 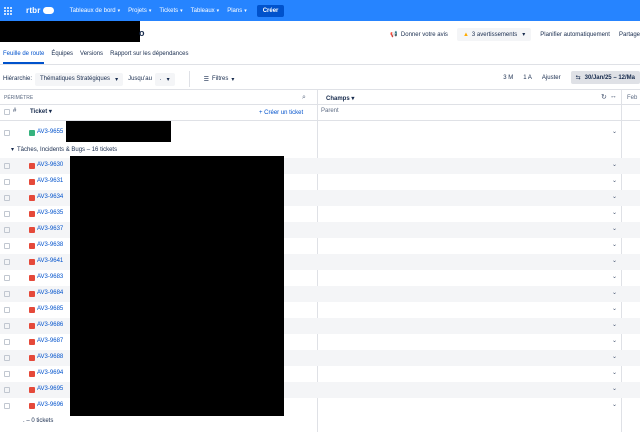 I want to click on tab-versions: Versions, so click(x=91, y=57).